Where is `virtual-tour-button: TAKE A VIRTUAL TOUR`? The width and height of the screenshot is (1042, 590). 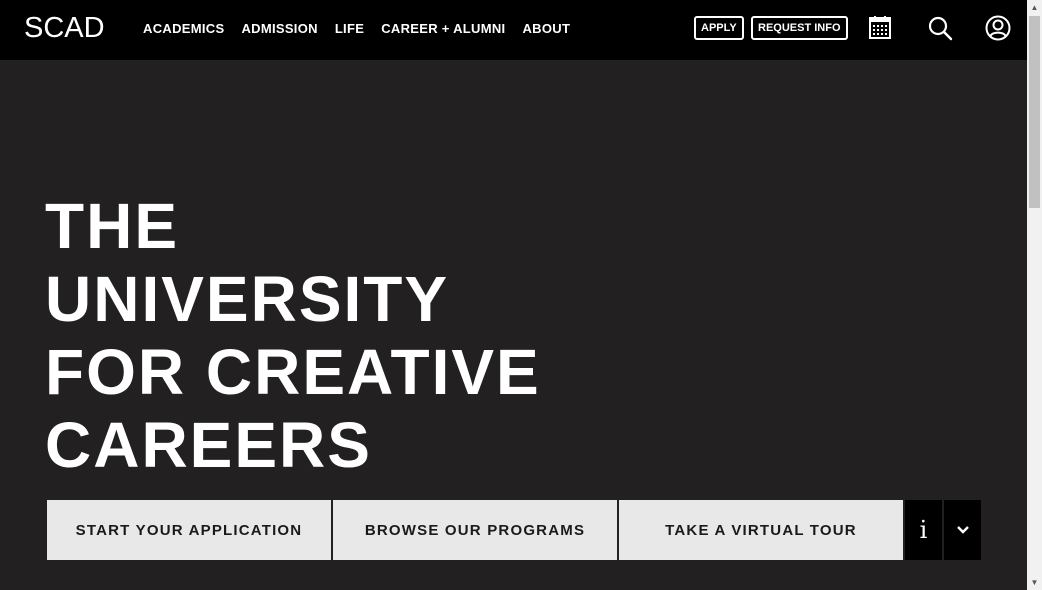
virtual-tour-button: TAKE A VIRTUAL TOUR is located at coordinates (761, 530).